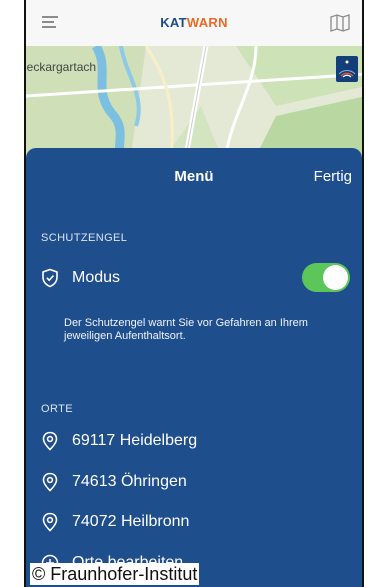 The height and width of the screenshot is (587, 372). What do you see at coordinates (340, 23) in the screenshot?
I see `map-icon` at bounding box center [340, 23].